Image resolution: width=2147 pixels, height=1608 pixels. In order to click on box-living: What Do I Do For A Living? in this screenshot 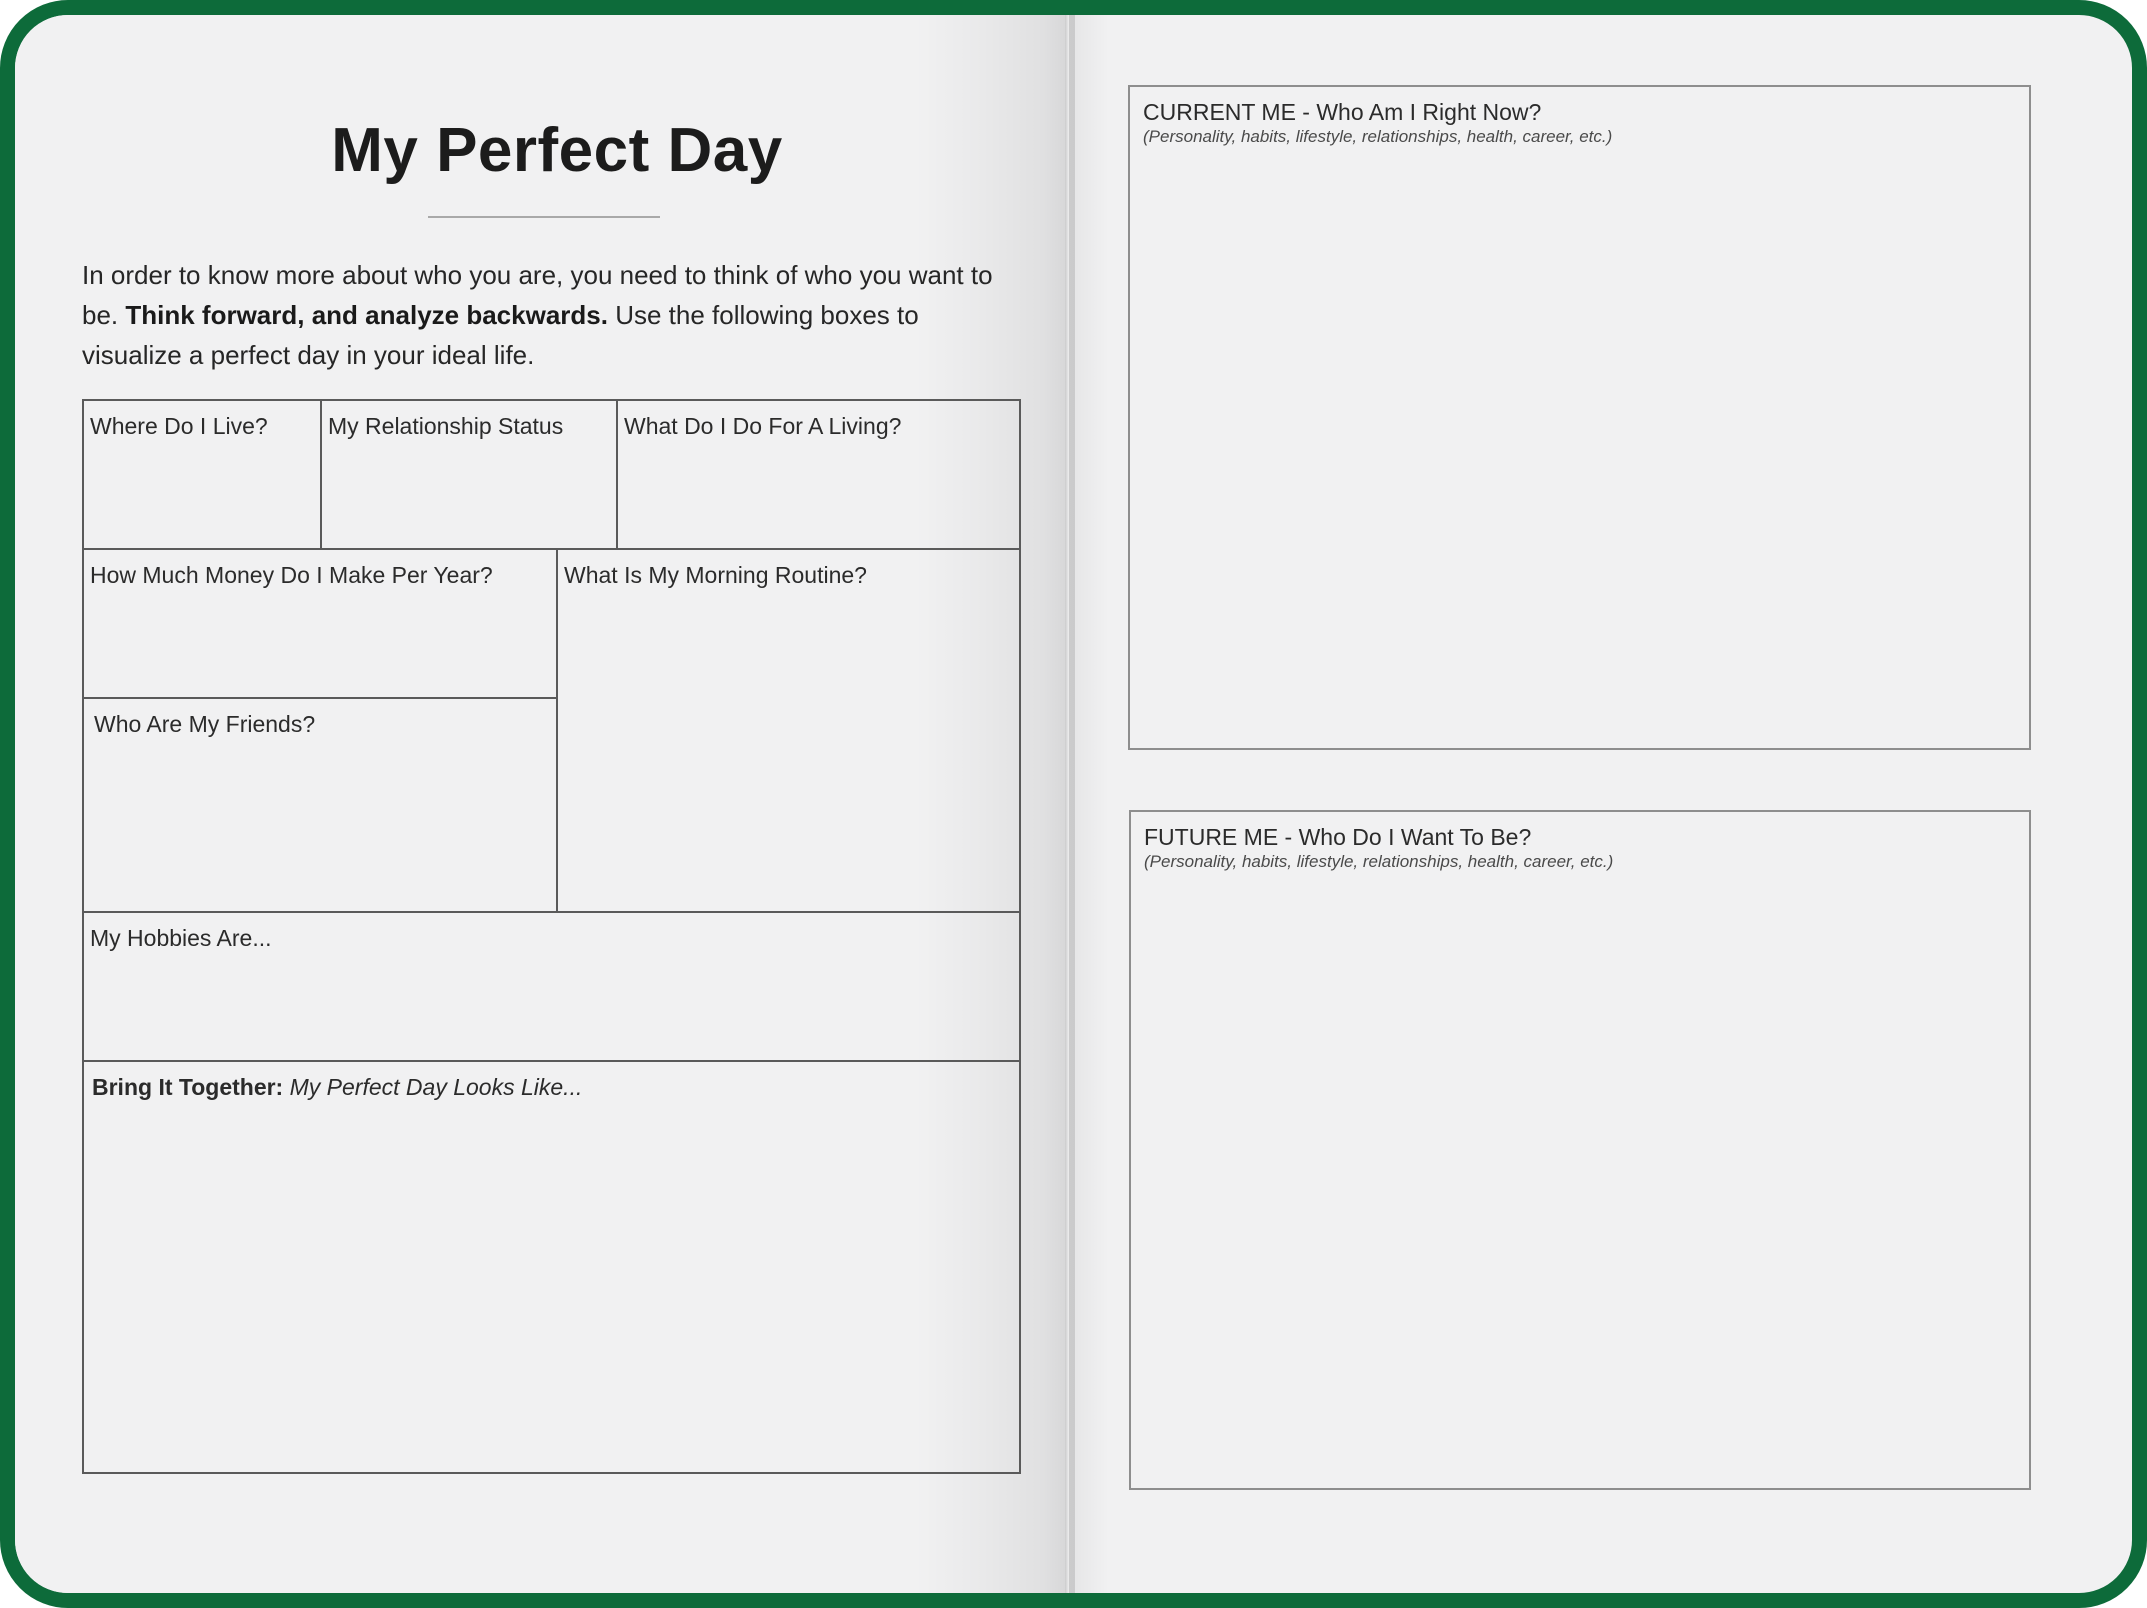, I will do `click(818, 474)`.